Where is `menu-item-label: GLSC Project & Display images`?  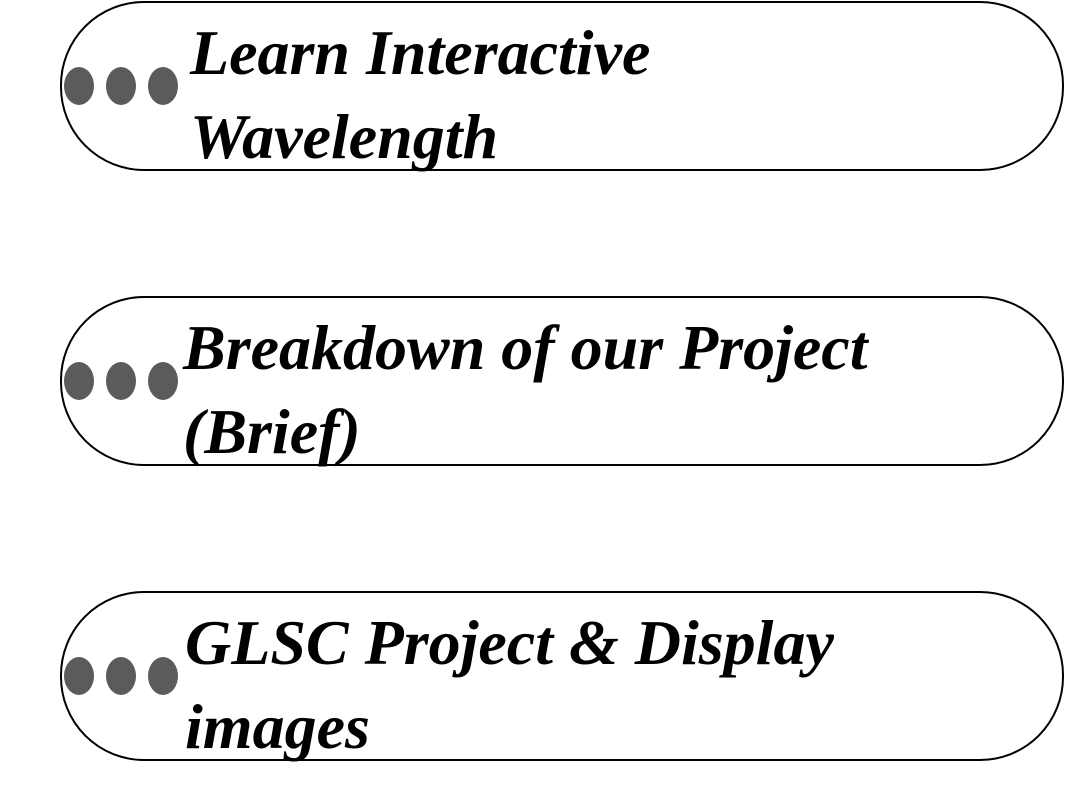 menu-item-label: GLSC Project & Display images is located at coordinates (509, 684).